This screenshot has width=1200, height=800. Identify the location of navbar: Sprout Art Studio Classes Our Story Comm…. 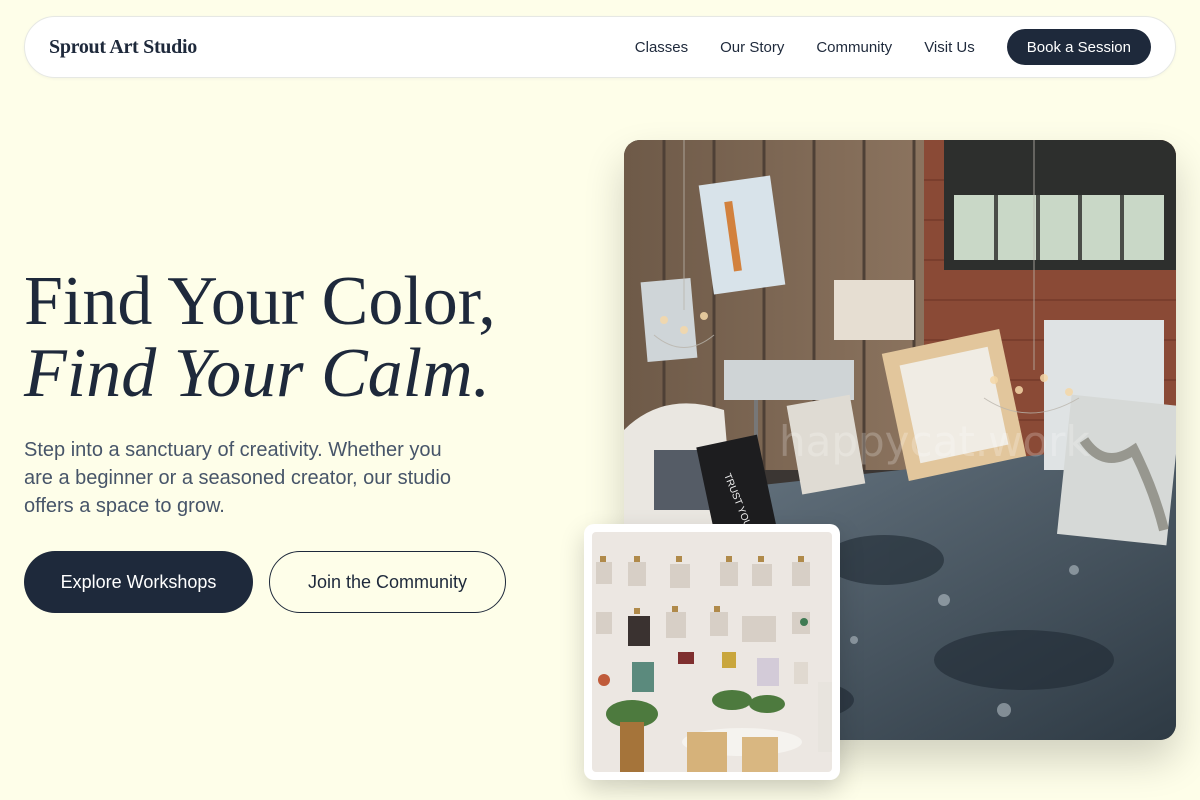
(600, 47).